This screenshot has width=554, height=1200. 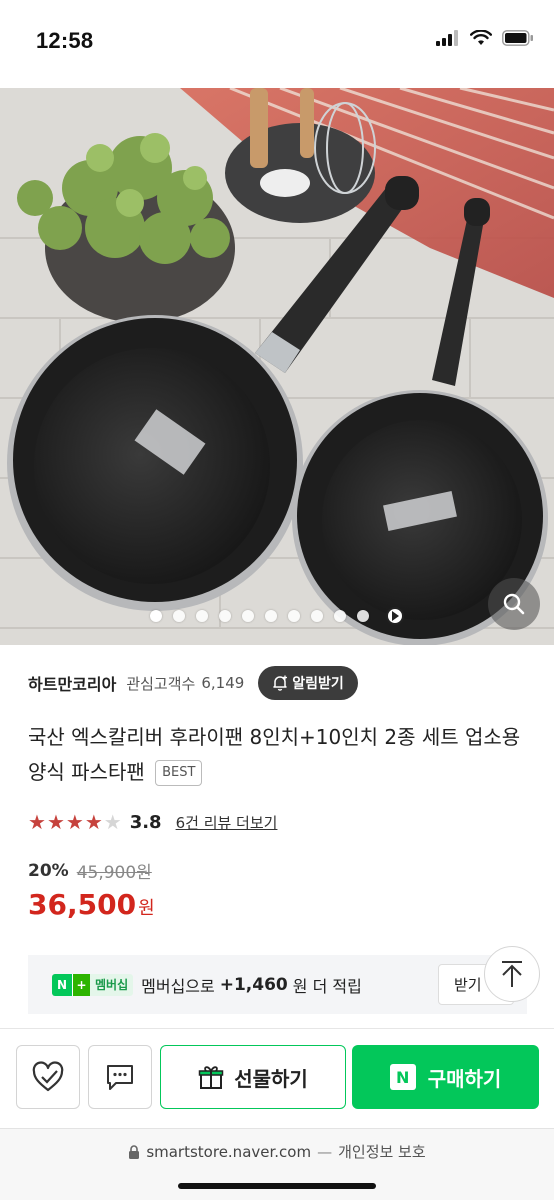 What do you see at coordinates (179, 773) in the screenshot?
I see `best-badge: BEST` at bounding box center [179, 773].